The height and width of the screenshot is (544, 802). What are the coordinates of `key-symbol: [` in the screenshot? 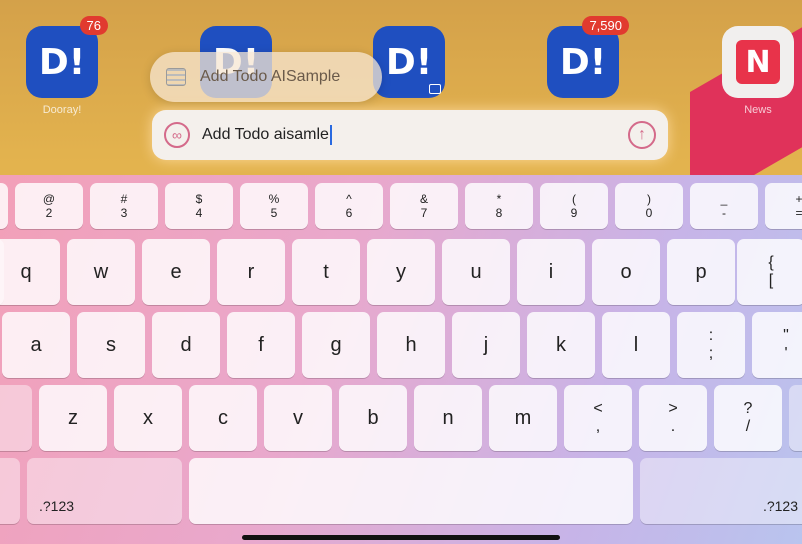 It's located at (771, 280).